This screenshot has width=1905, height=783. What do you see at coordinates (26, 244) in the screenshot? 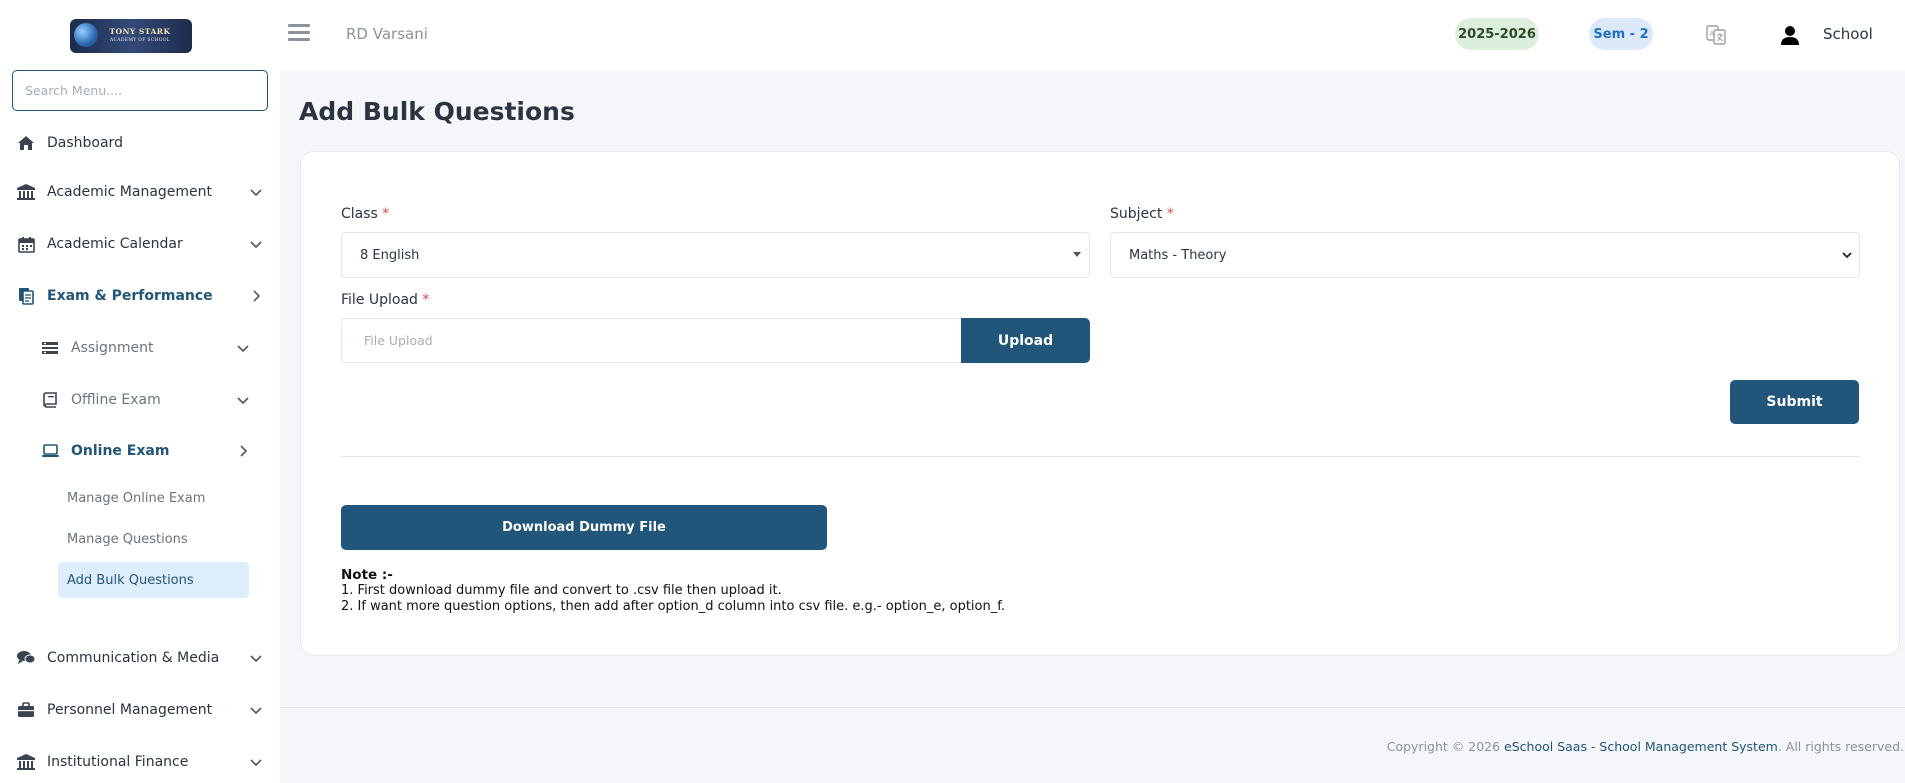
I see `calendar-icon` at bounding box center [26, 244].